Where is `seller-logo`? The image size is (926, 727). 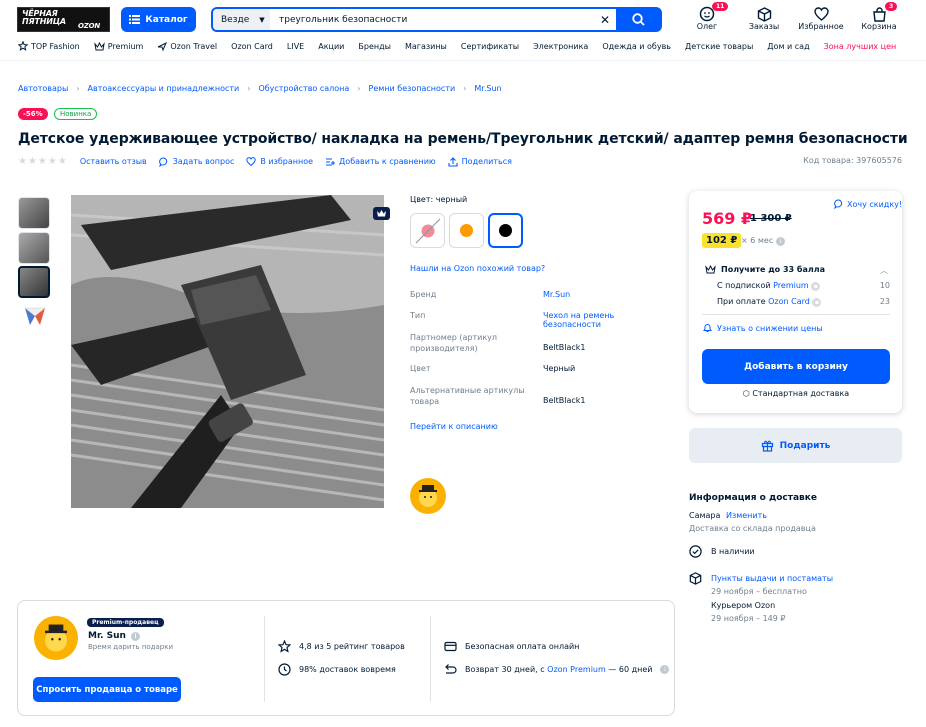
seller-logo is located at coordinates (56, 638).